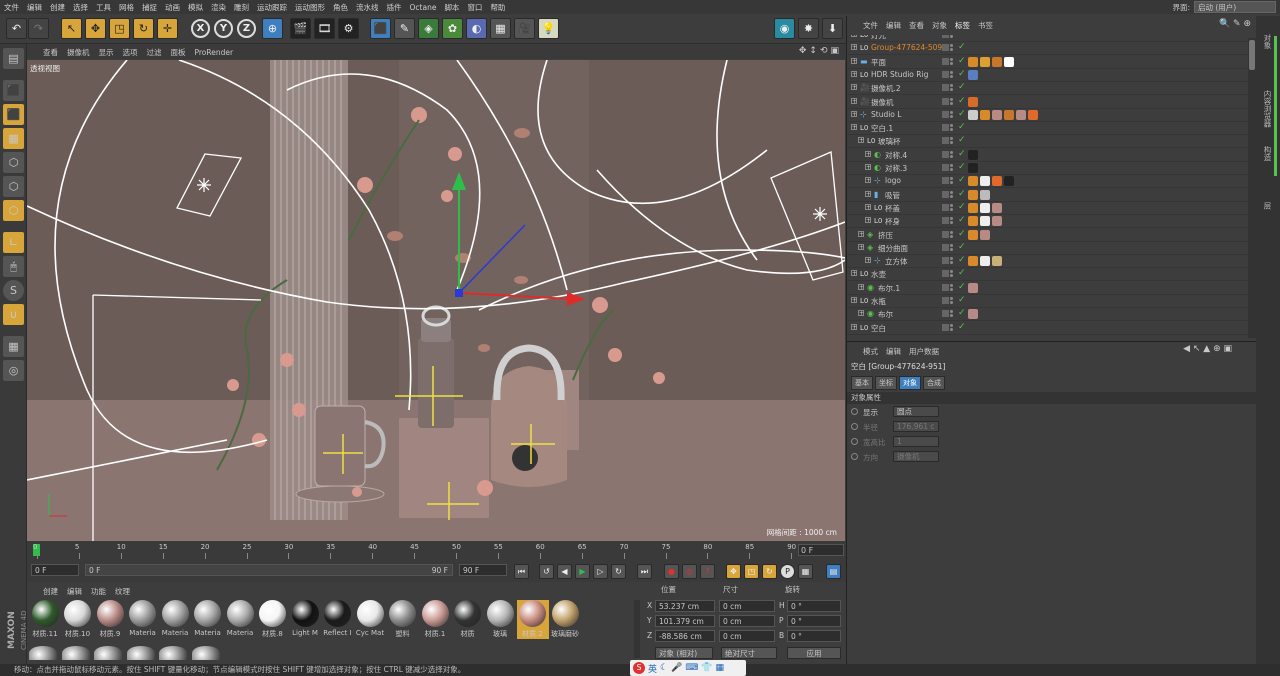  I want to click on material-swatch: 材质.2, so click(532, 619).